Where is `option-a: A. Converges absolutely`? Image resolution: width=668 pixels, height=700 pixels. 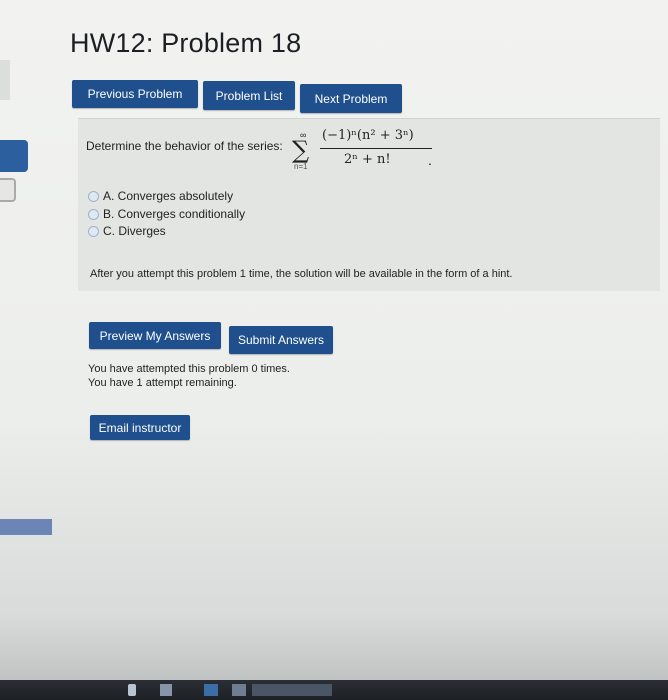
option-a: A. Converges absolutely is located at coordinates (160, 196).